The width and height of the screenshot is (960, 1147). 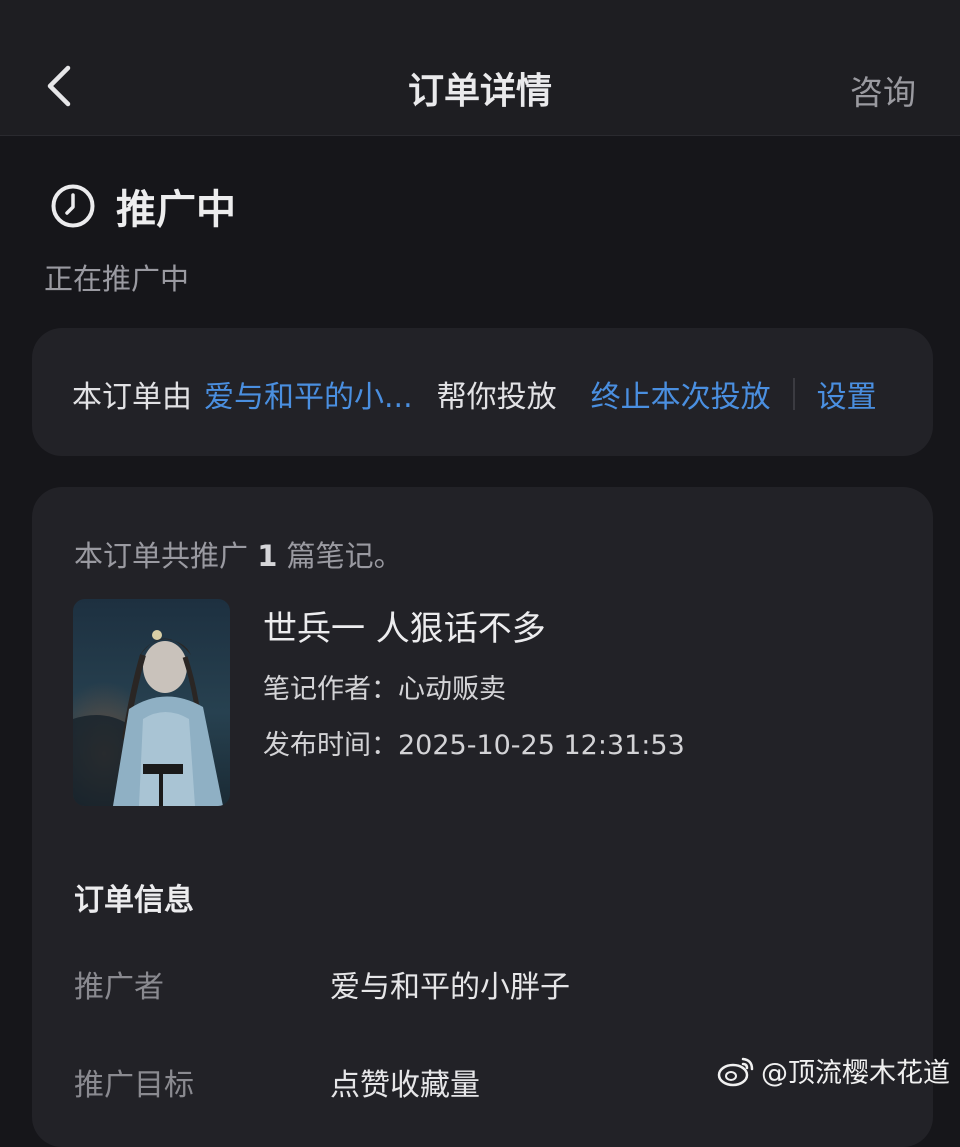 I want to click on divider, so click(x=793, y=394).